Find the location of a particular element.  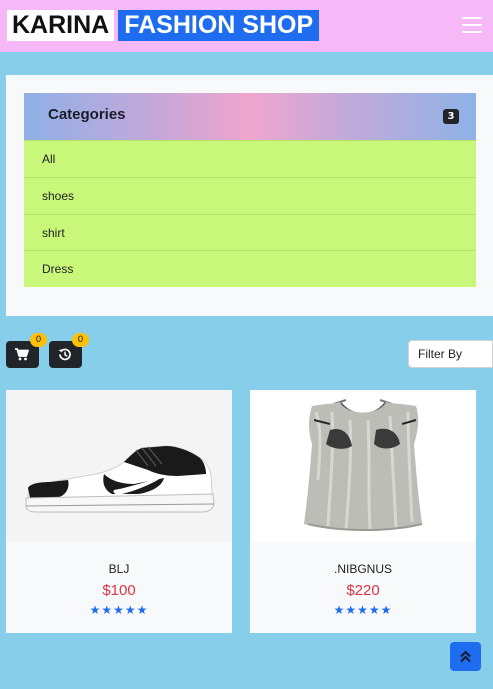

navbar: KARINA FASHION SHOP is located at coordinates (246, 26).